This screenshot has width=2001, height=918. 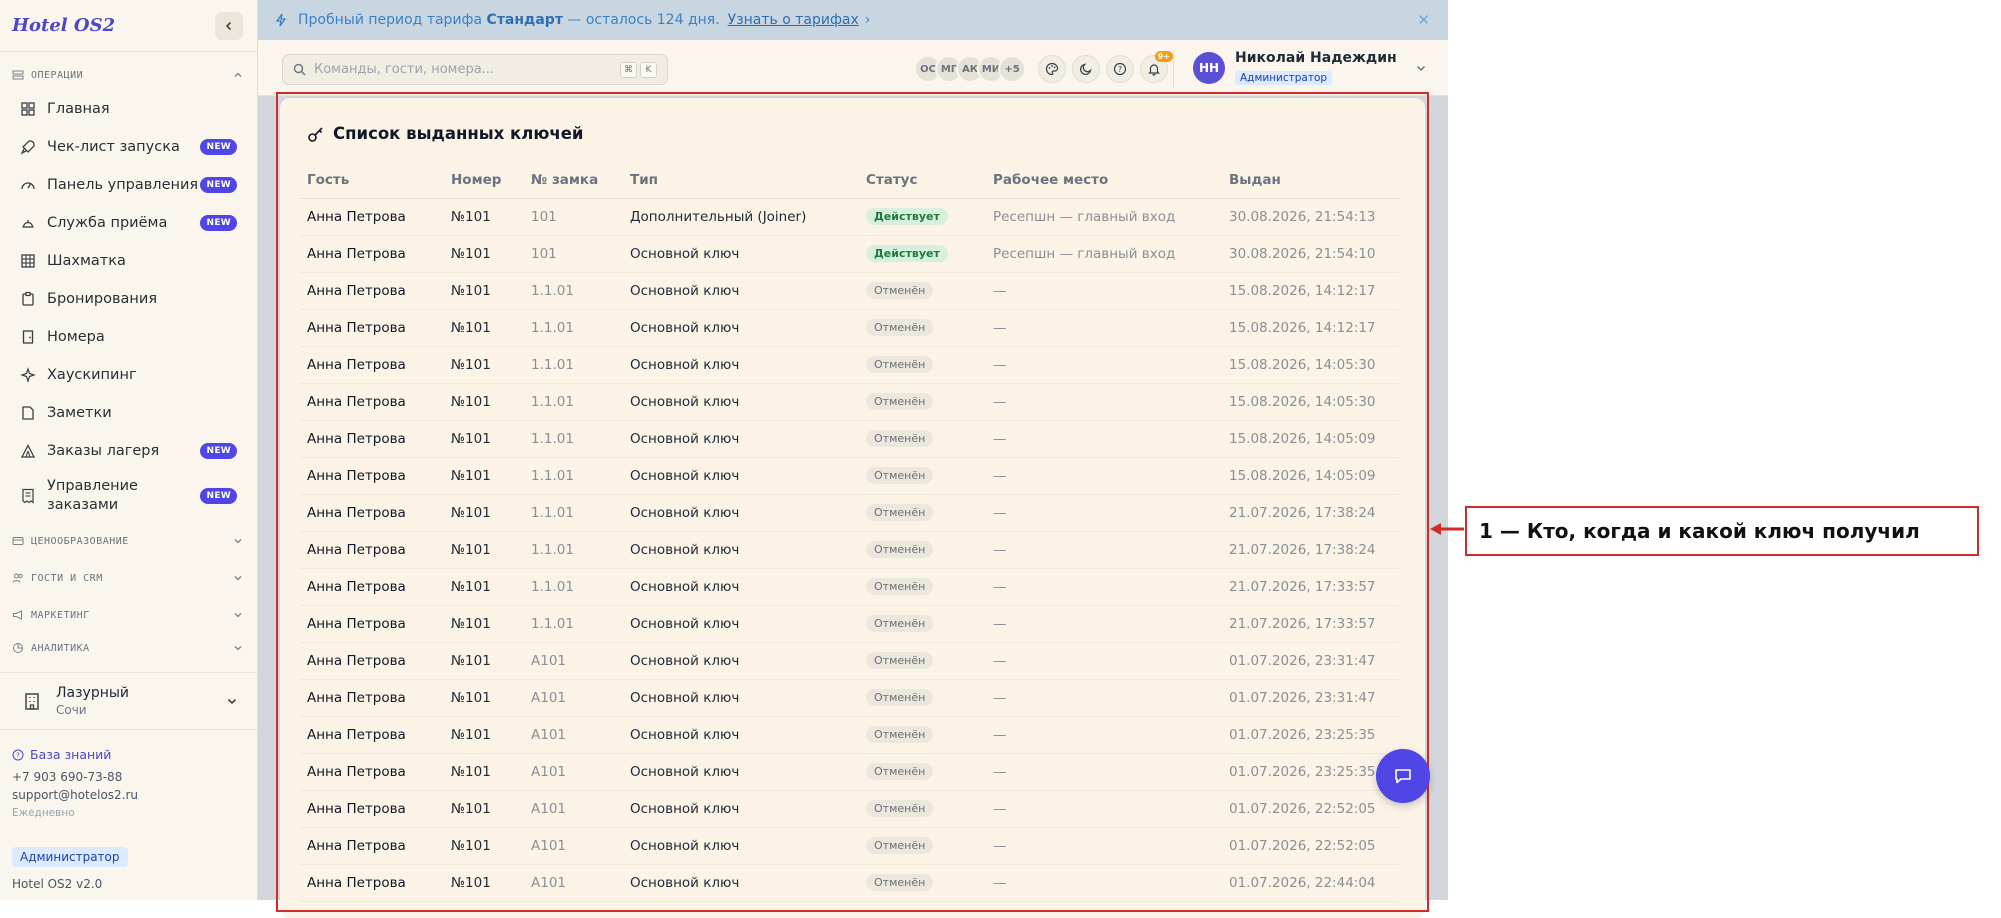 What do you see at coordinates (128, 185) in the screenshot?
I see `sidebar-item-control-panel: Панель управления NEW` at bounding box center [128, 185].